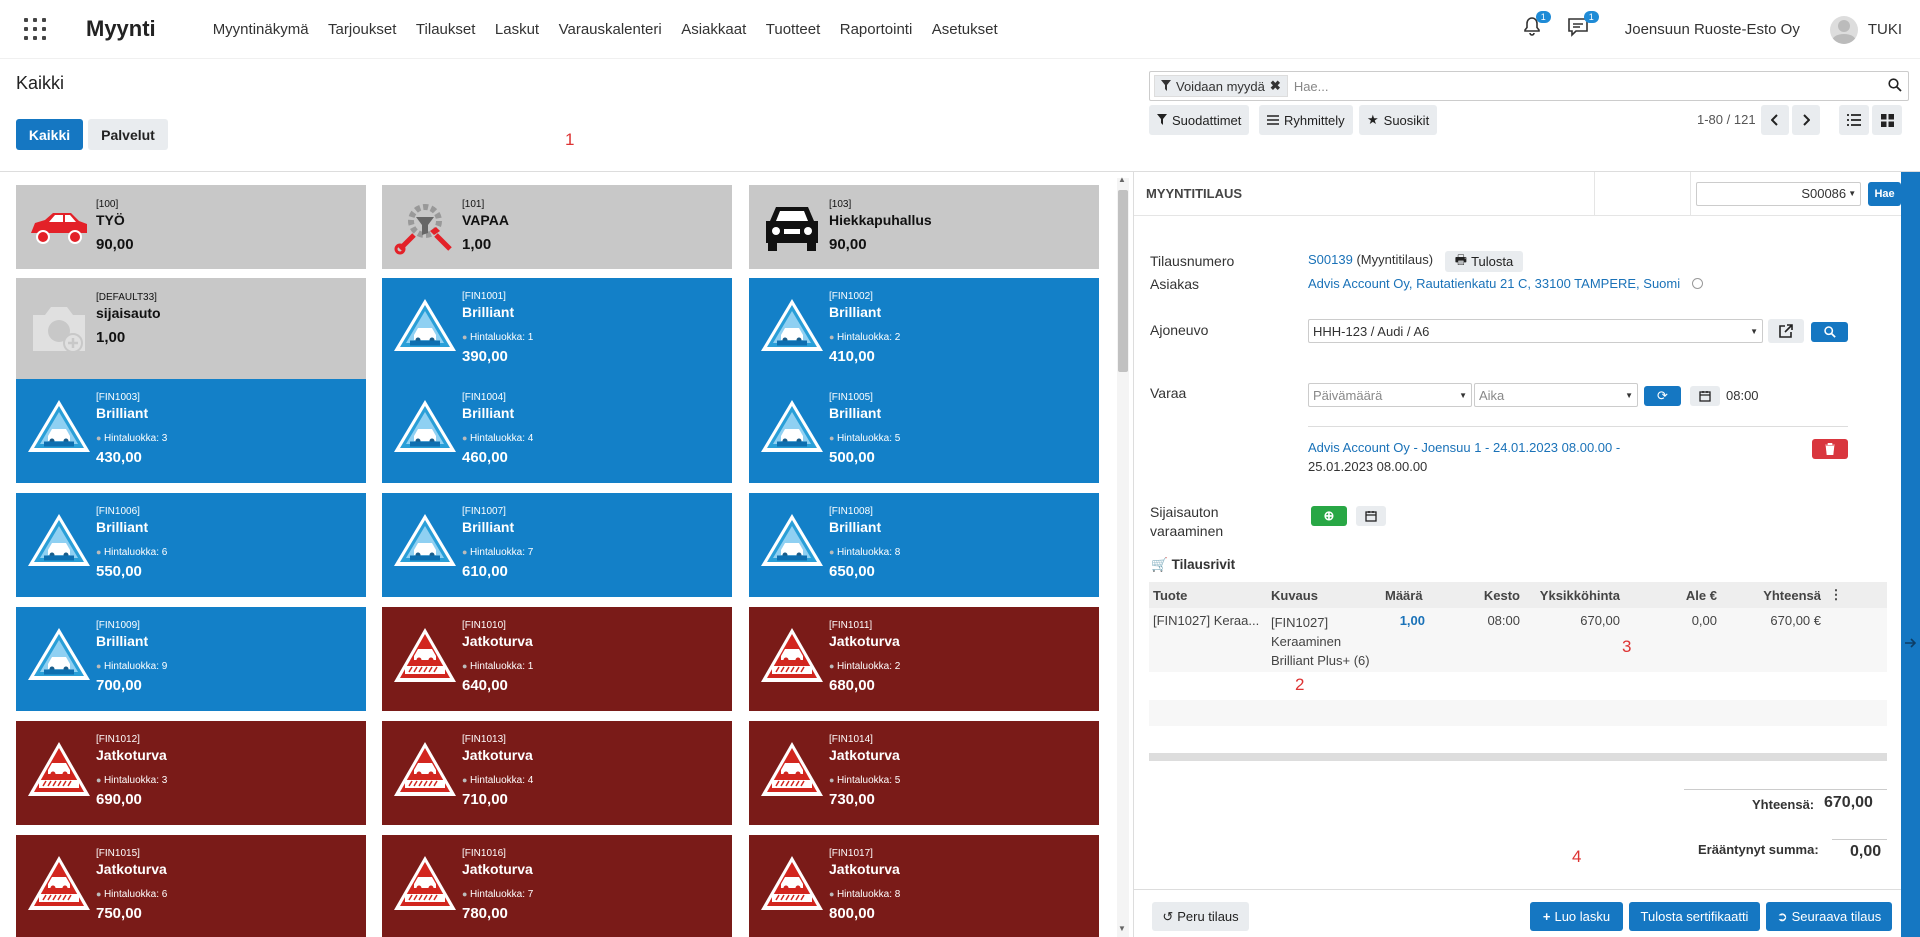 The image size is (1920, 937). Describe the element at coordinates (924, 431) in the screenshot. I see `product-card: [FIN1005] Brilliant ● Hintaluokka: 5 500,00` at that location.